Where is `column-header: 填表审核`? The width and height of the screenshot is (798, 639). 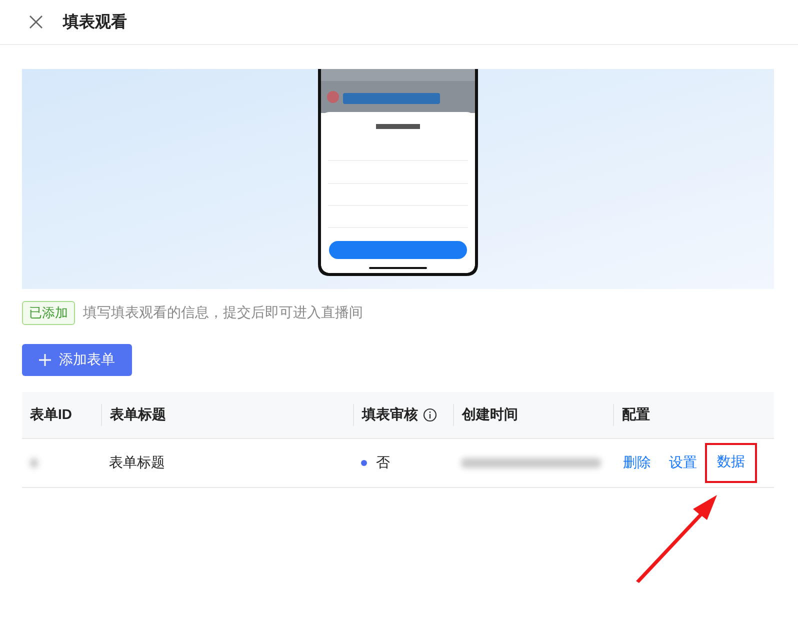
column-header: 填表审核 is located at coordinates (390, 415).